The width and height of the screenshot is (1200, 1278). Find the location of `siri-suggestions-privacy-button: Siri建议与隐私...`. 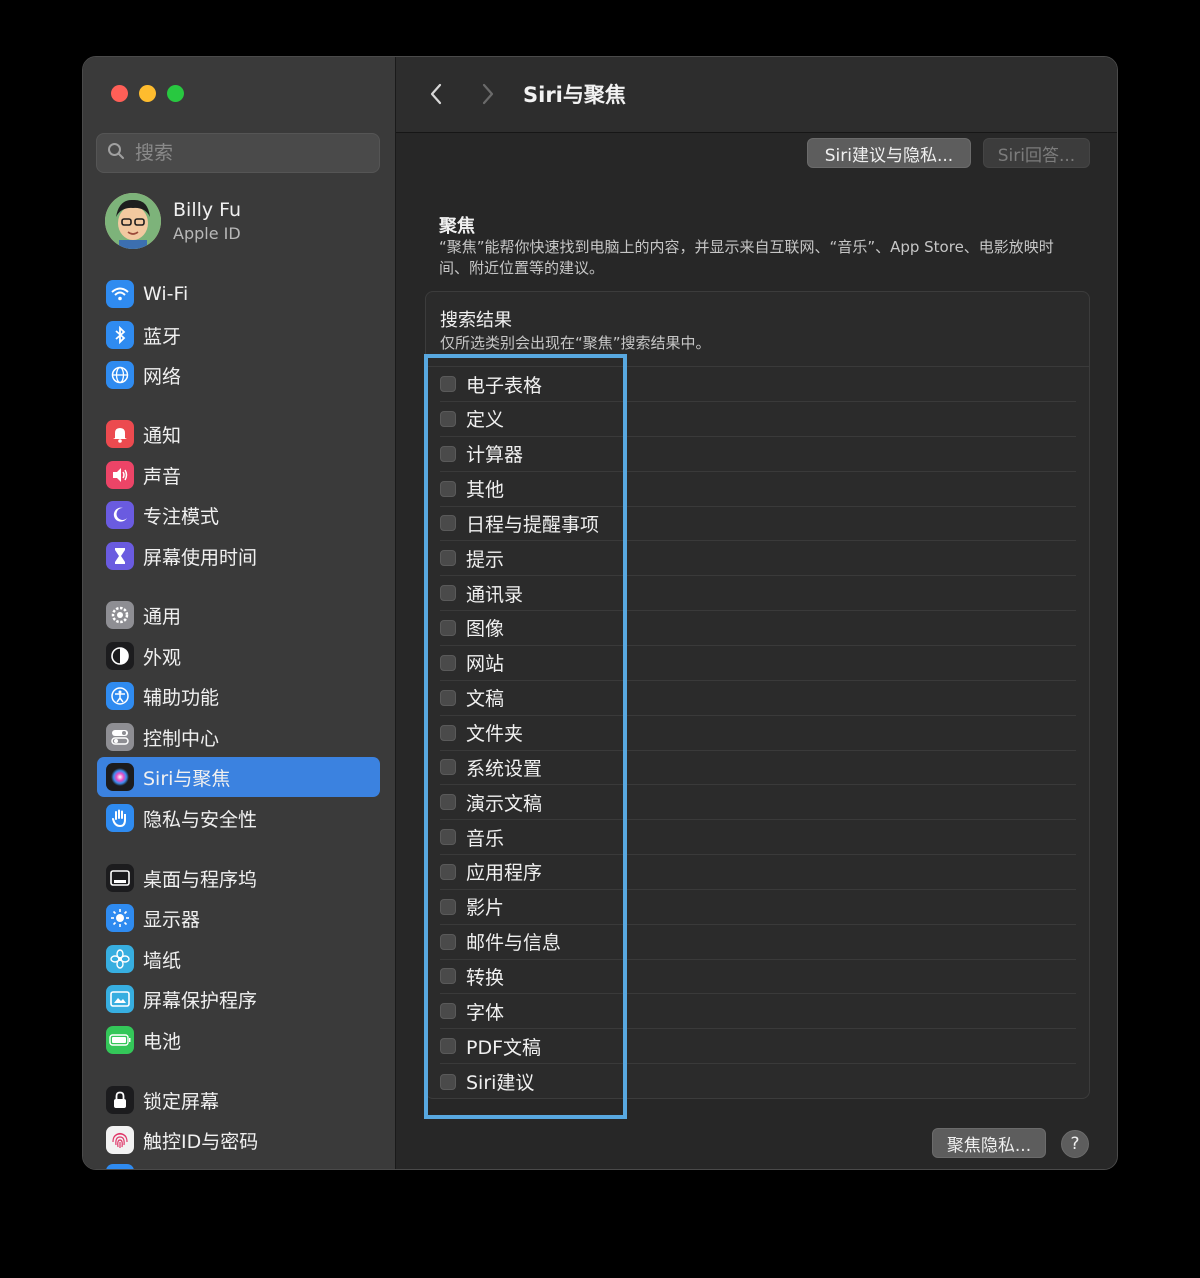

siri-suggestions-privacy-button: Siri建议与隐私... is located at coordinates (889, 153).